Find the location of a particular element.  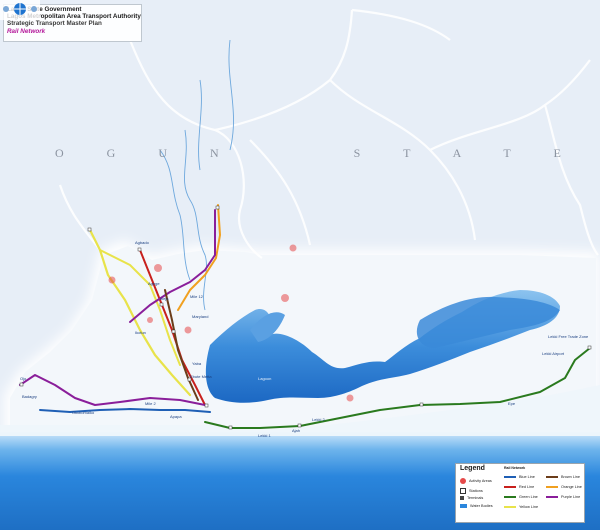

legend-label: Yellow Line is located at coordinates (529, 507).